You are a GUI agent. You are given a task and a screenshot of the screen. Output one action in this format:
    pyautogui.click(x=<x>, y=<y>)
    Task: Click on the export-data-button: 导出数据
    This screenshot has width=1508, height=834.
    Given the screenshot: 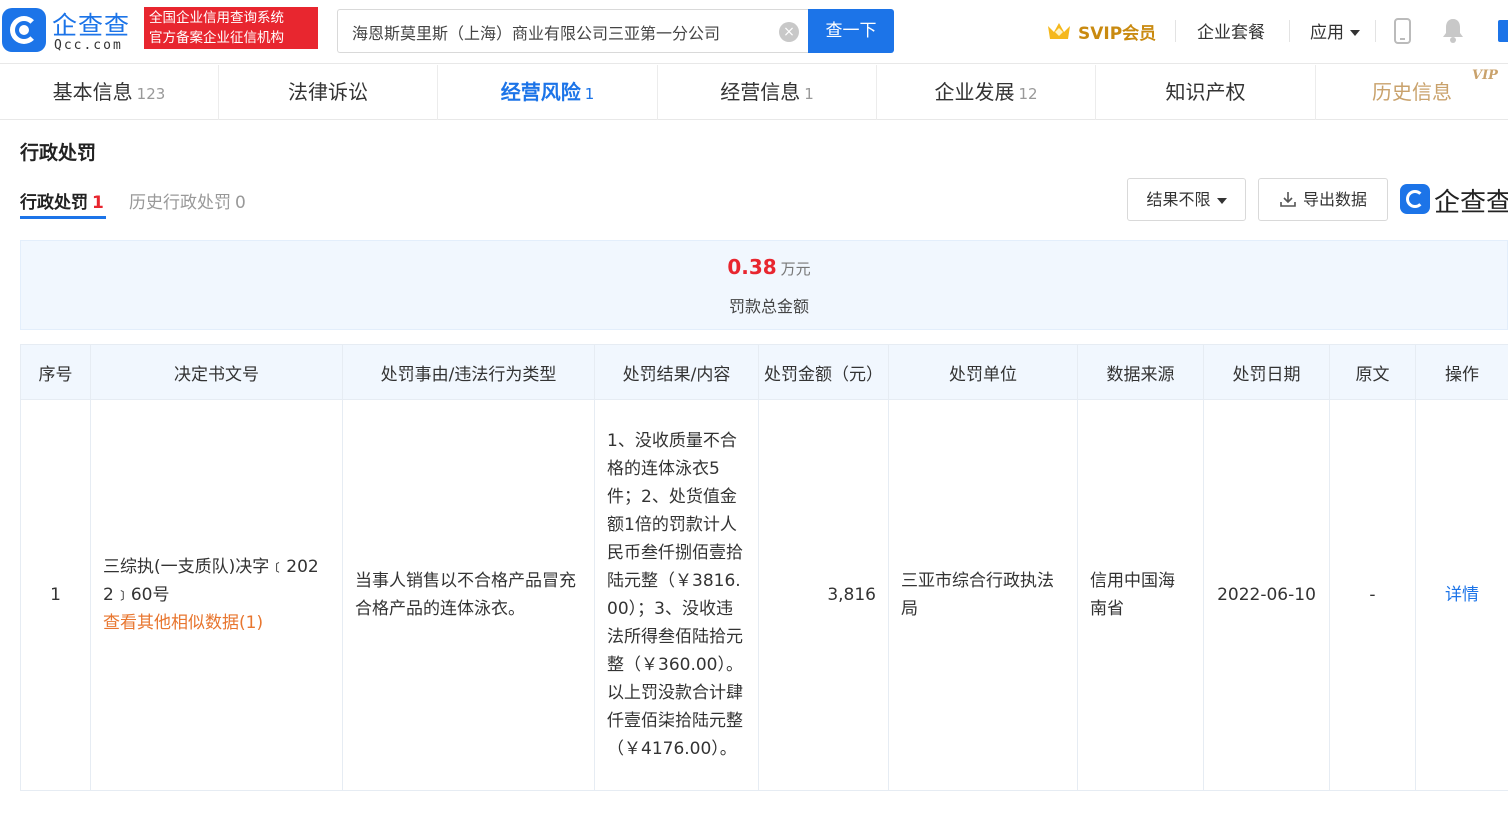 What is the action you would take?
    pyautogui.click(x=1323, y=199)
    